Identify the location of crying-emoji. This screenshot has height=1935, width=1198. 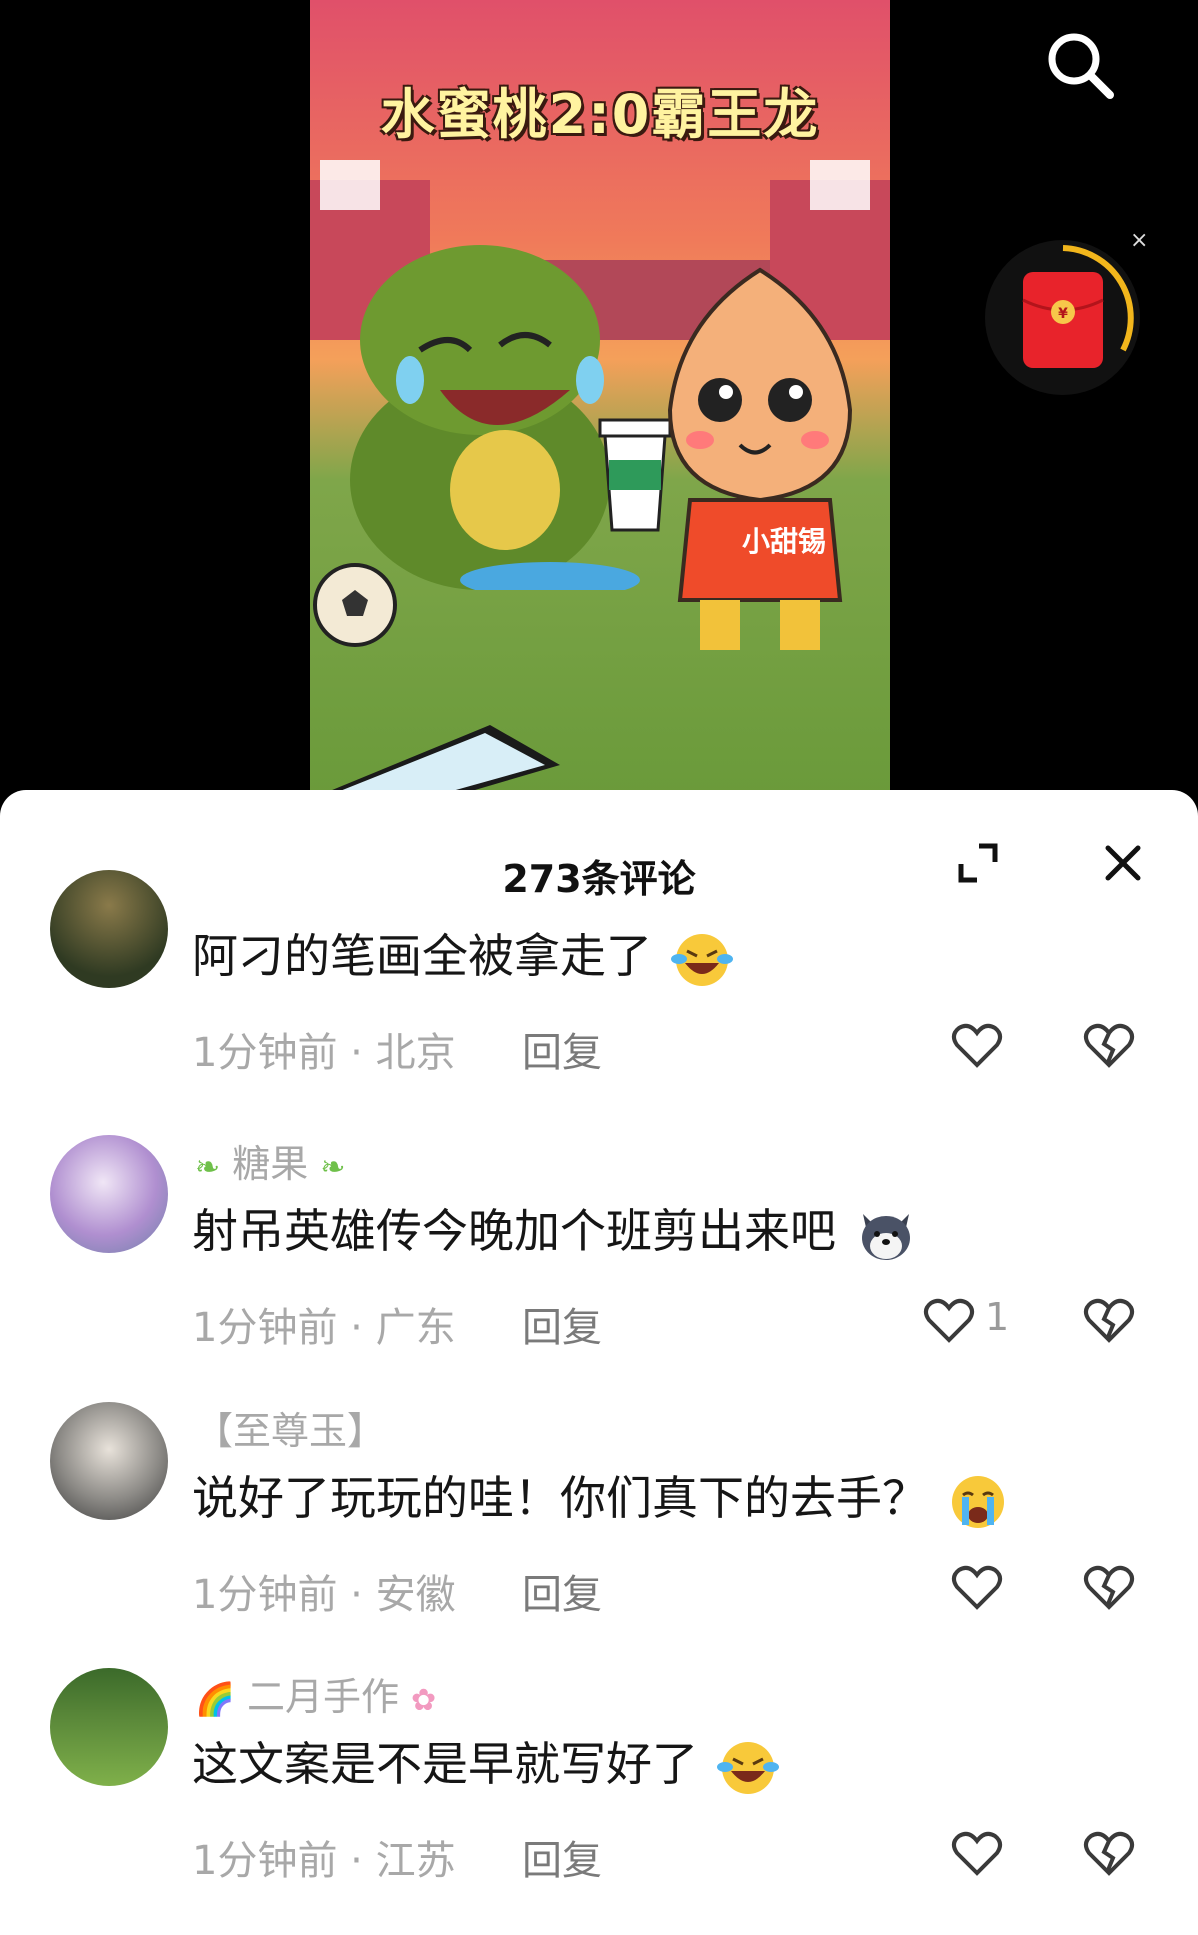
(977, 1501).